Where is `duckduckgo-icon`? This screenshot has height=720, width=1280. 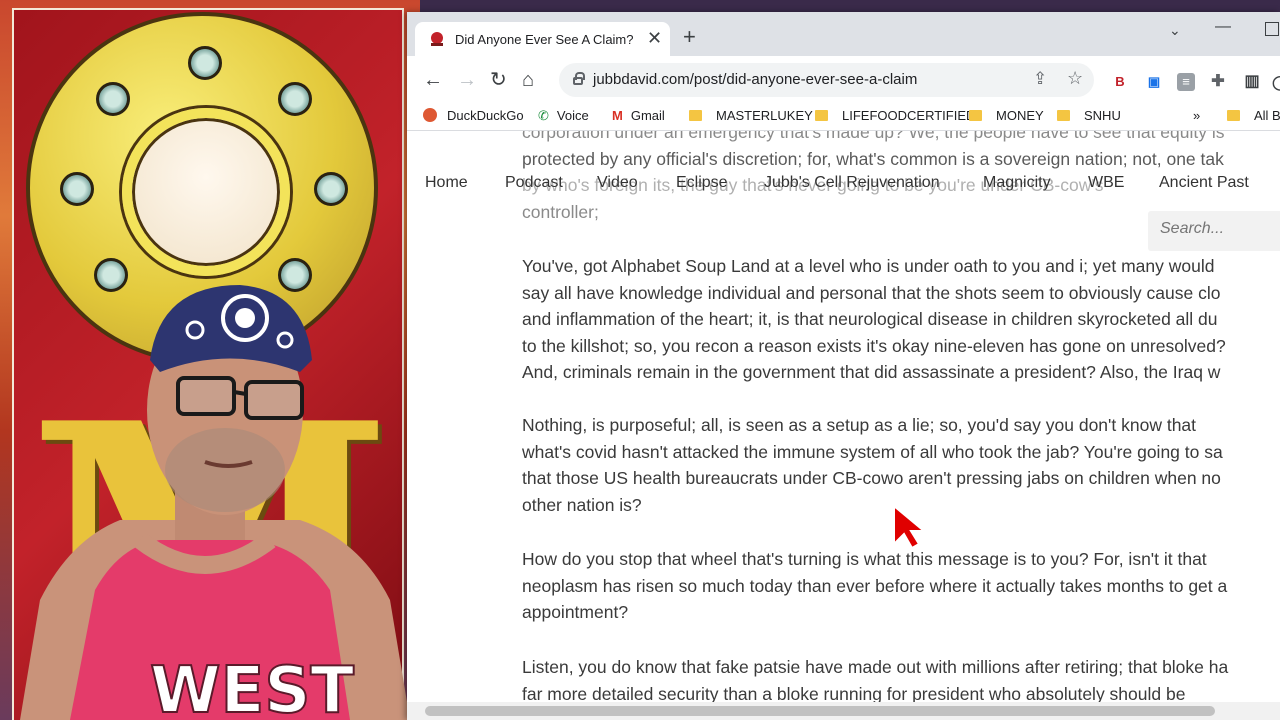 duckduckgo-icon is located at coordinates (430, 115).